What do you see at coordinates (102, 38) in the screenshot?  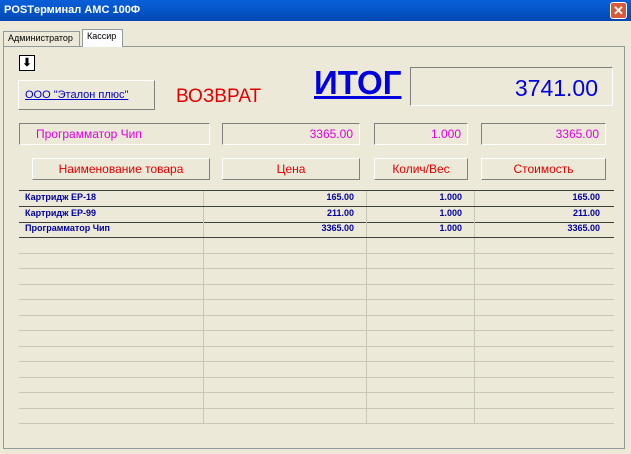 I see `tab-cashier: Кассир` at bounding box center [102, 38].